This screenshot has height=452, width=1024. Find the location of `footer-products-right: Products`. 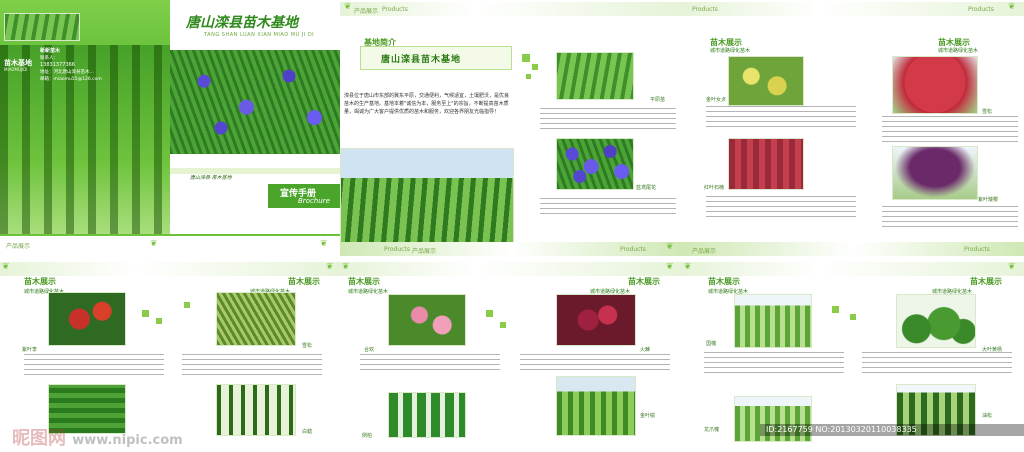

footer-products-right: Products is located at coordinates (633, 249).